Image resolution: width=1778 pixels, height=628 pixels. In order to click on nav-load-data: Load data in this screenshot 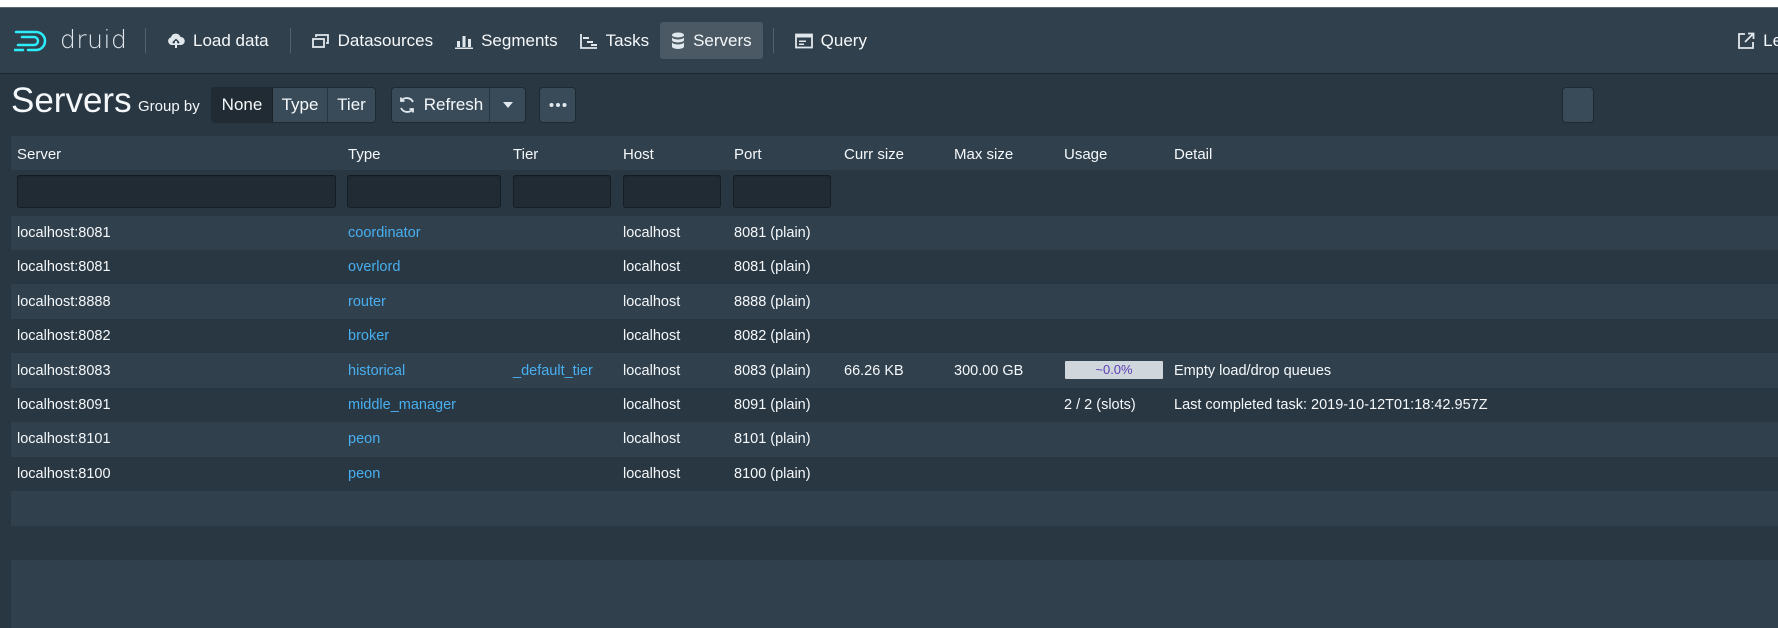, I will do `click(218, 40)`.